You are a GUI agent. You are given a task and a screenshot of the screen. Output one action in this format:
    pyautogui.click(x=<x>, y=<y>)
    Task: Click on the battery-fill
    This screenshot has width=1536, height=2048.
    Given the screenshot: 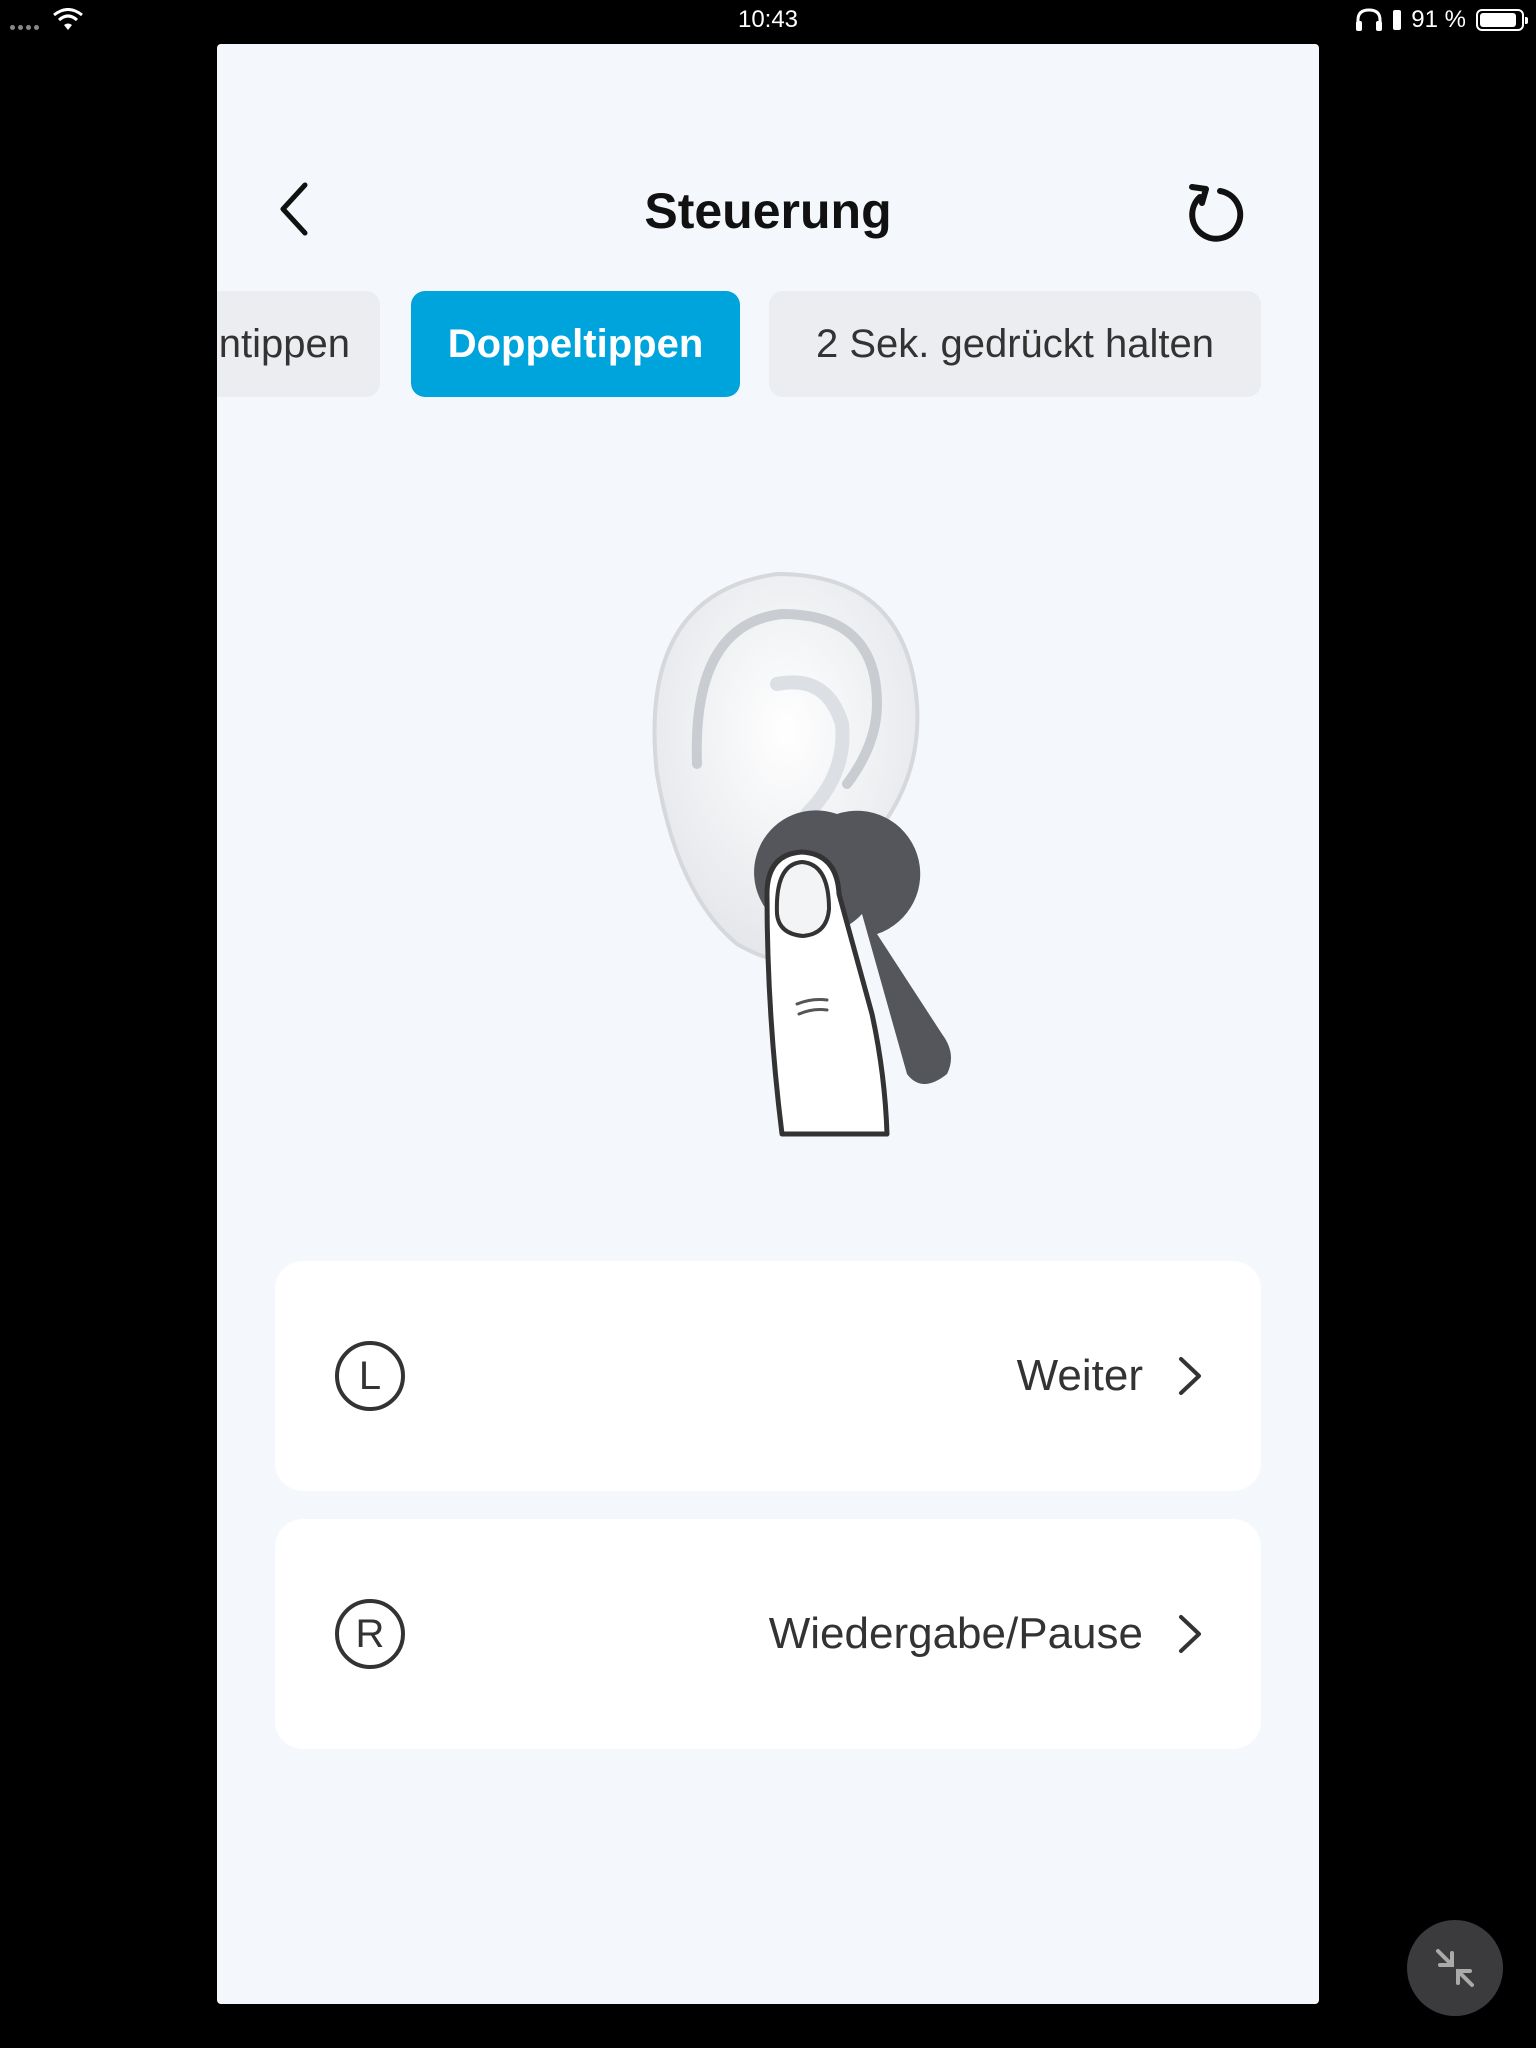 What is the action you would take?
    pyautogui.click(x=1498, y=20)
    